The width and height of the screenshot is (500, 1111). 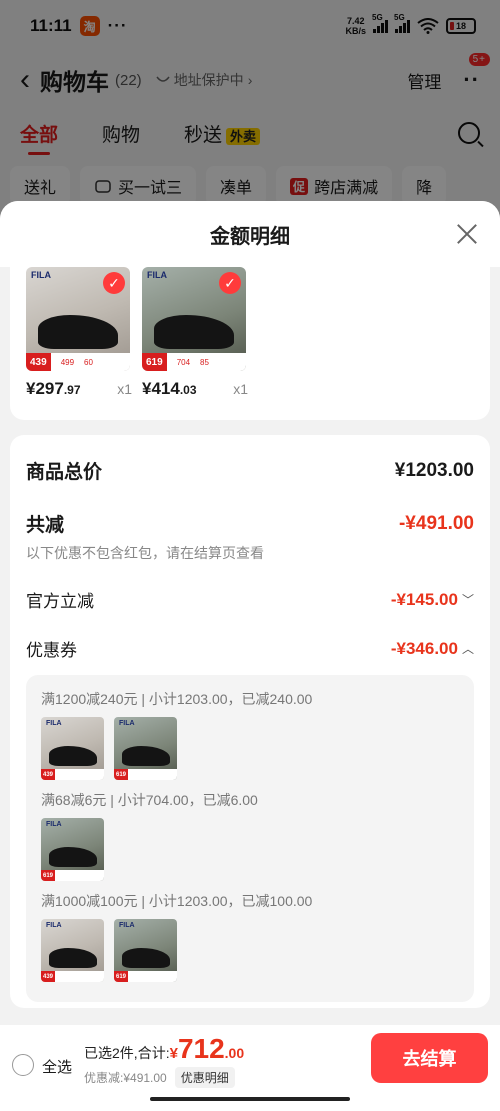 I want to click on product-price: ¥297.97, so click(x=53, y=388).